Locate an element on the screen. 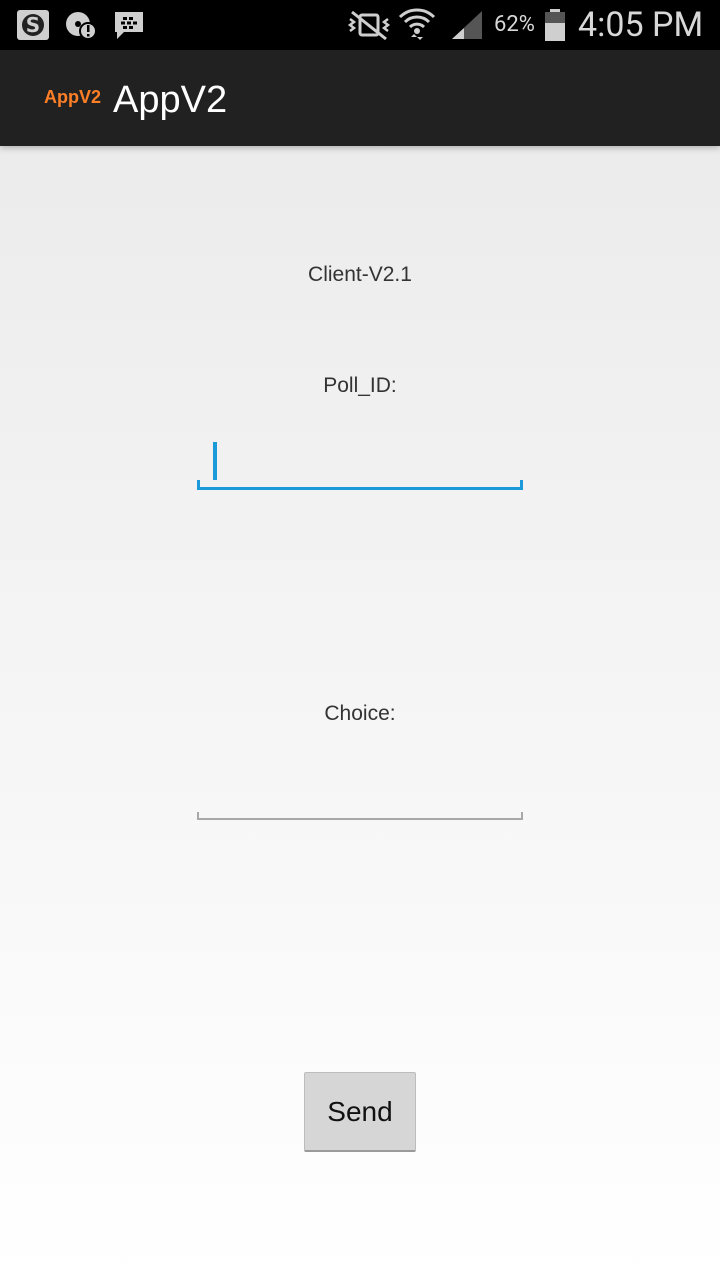 The image size is (720, 1280). app-logo: AppV2 is located at coordinates (72, 97).